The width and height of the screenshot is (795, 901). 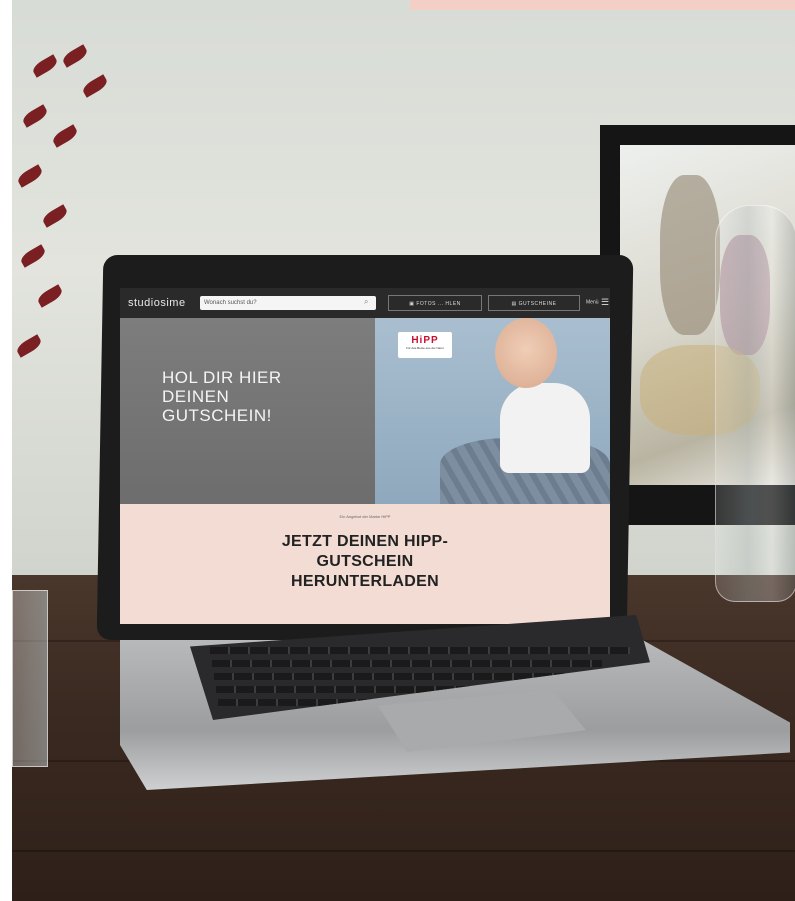 I want to click on glass-object, so click(x=30, y=678).